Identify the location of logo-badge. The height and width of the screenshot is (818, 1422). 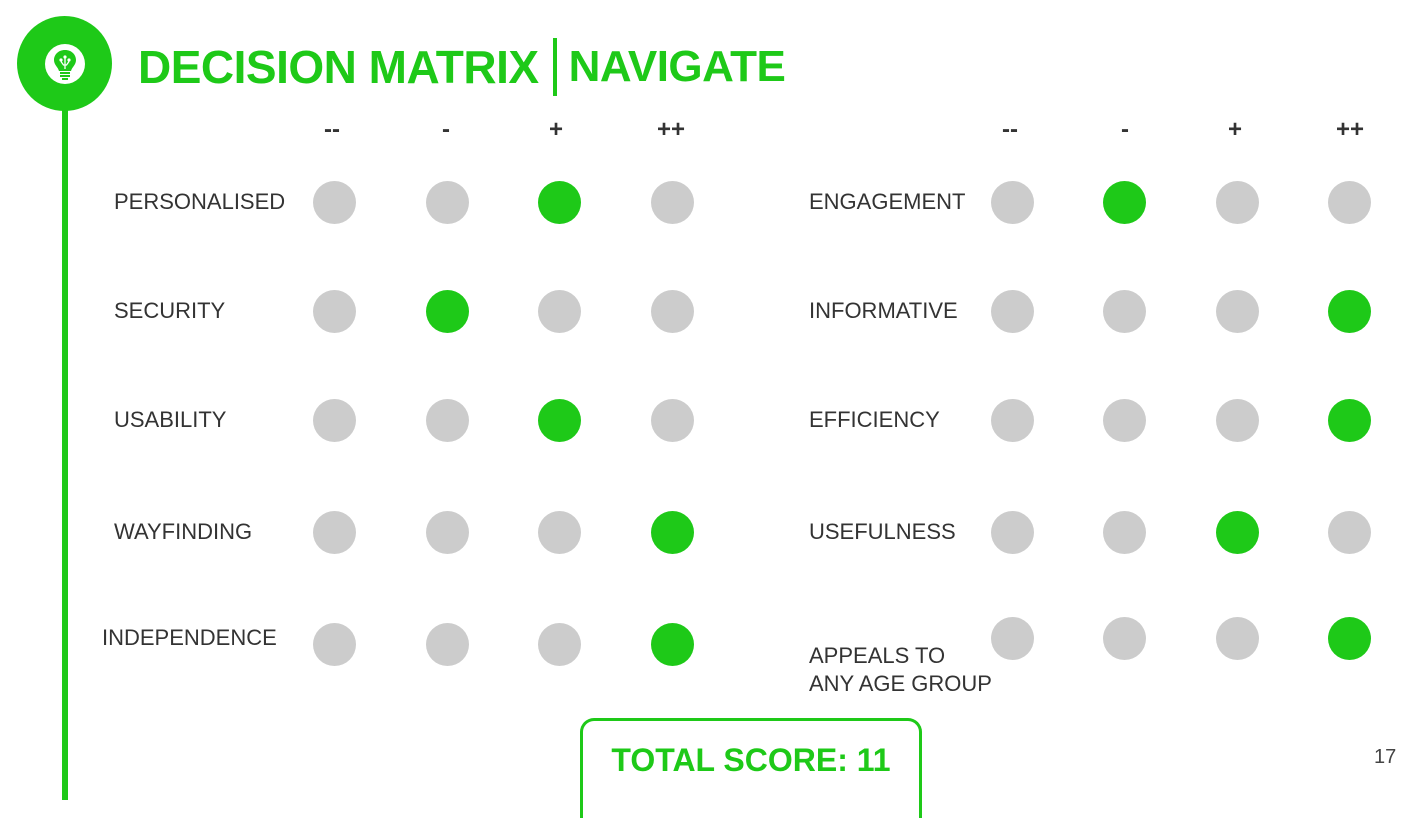
(64, 63).